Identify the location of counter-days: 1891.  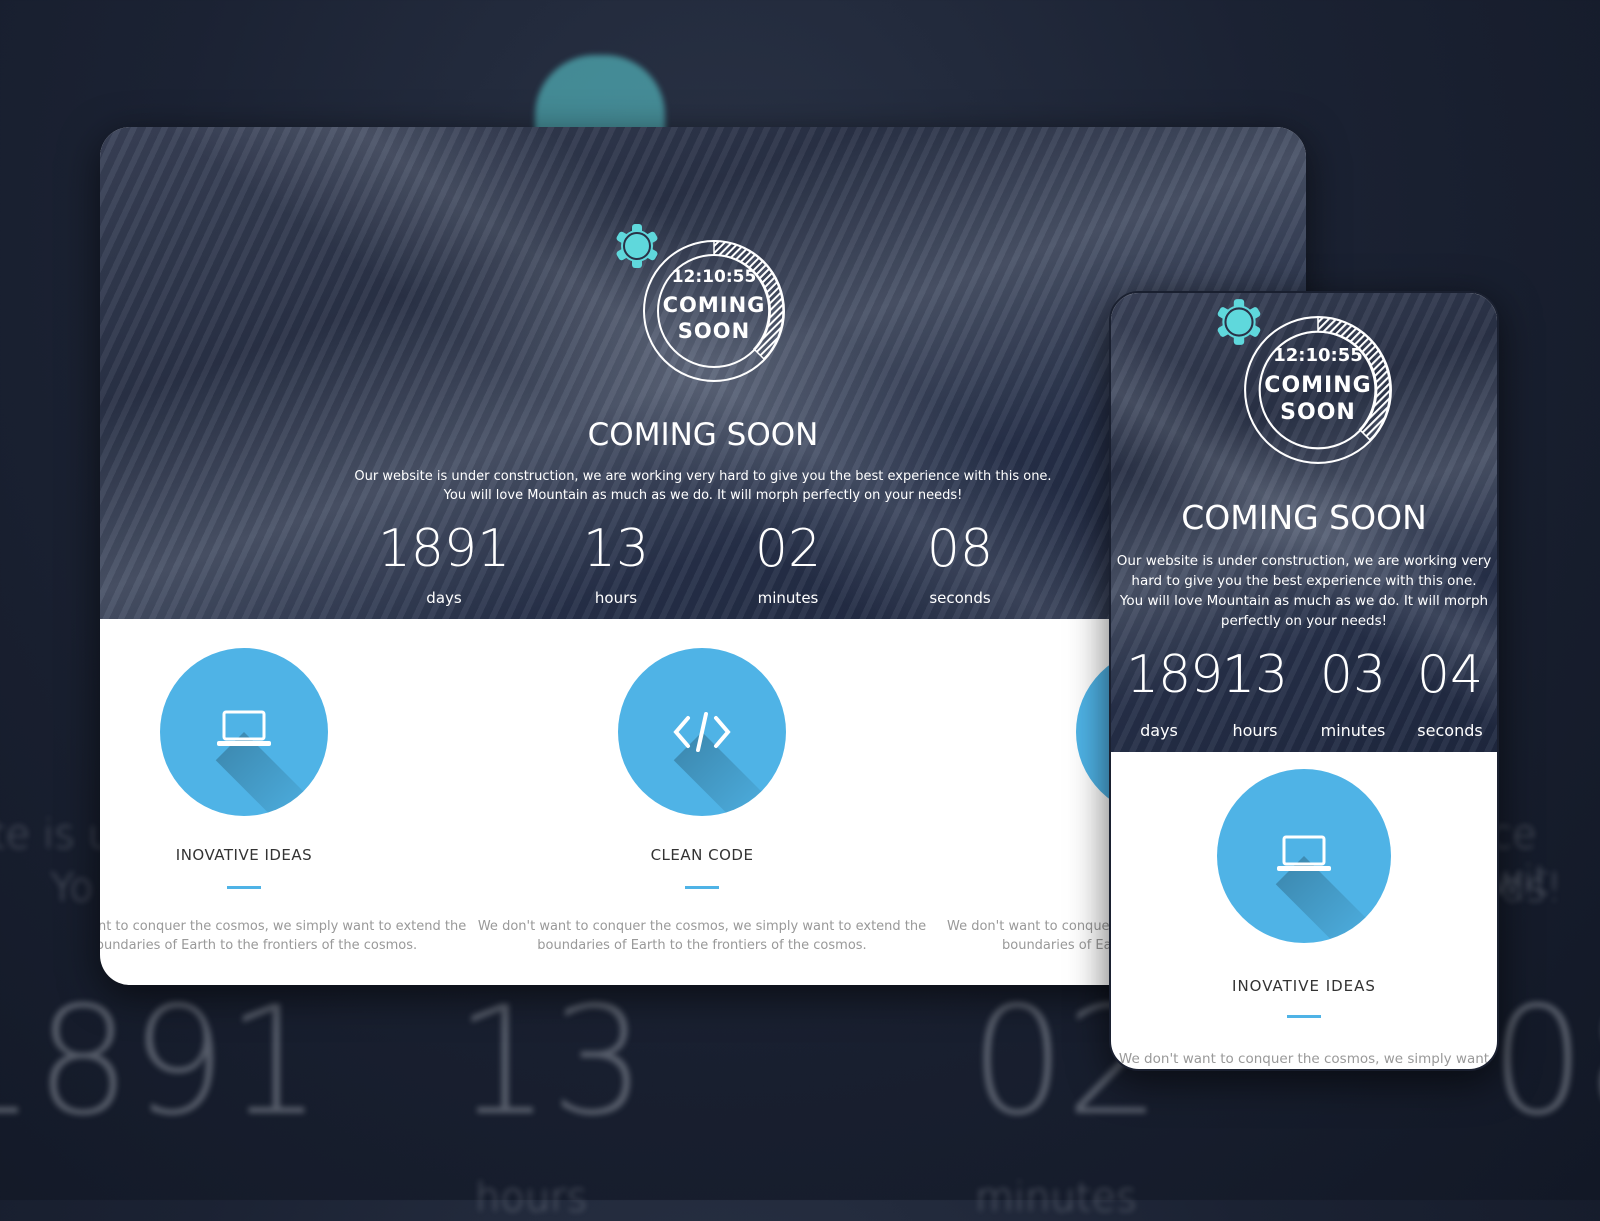
(444, 549).